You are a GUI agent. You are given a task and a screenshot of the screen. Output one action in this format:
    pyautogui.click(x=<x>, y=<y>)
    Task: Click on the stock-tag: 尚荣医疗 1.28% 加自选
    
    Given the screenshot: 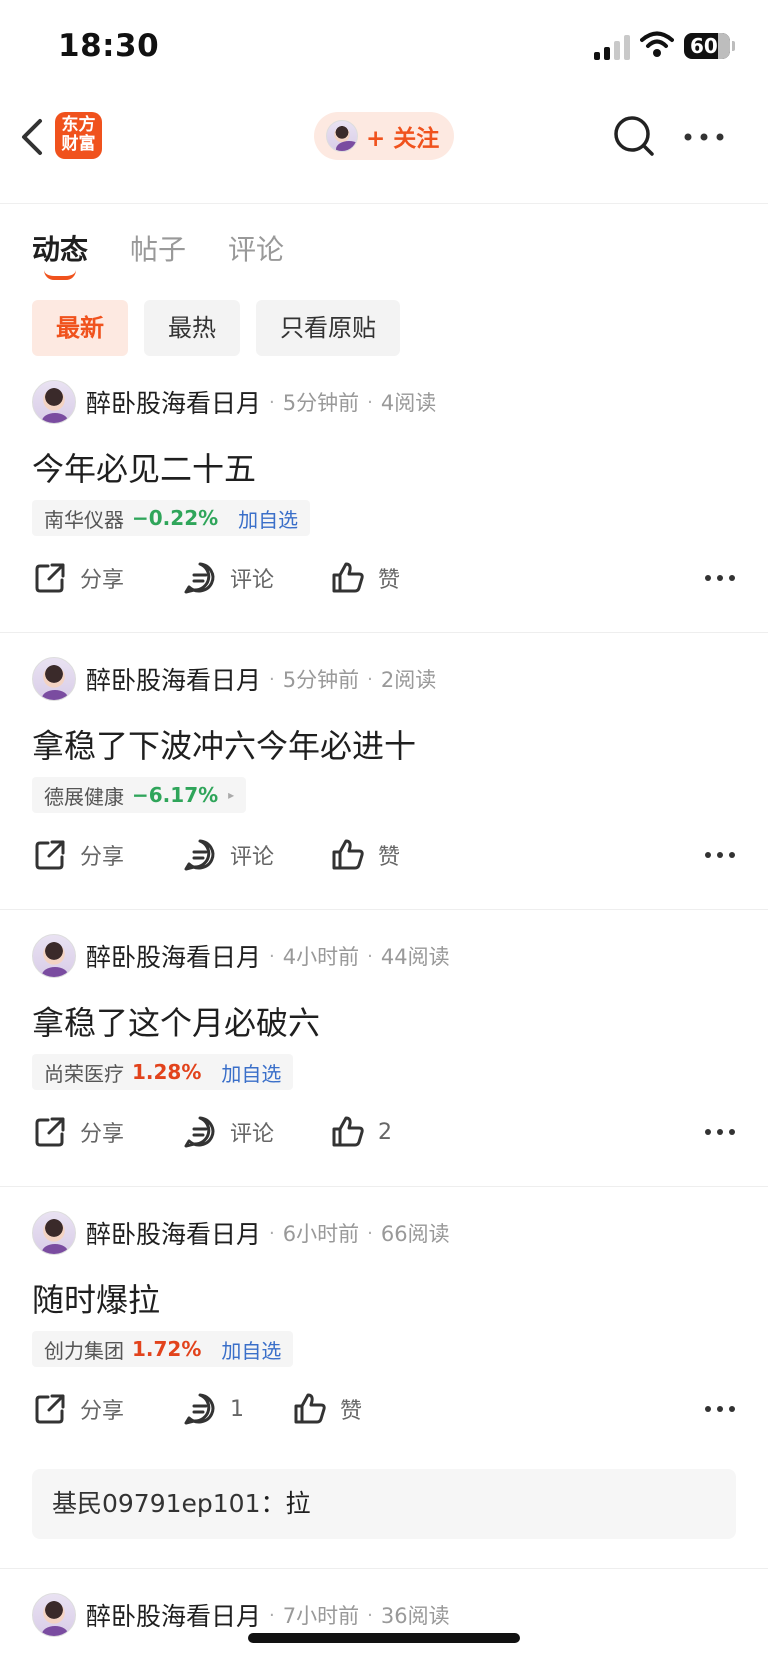 What is the action you would take?
    pyautogui.click(x=163, y=1072)
    